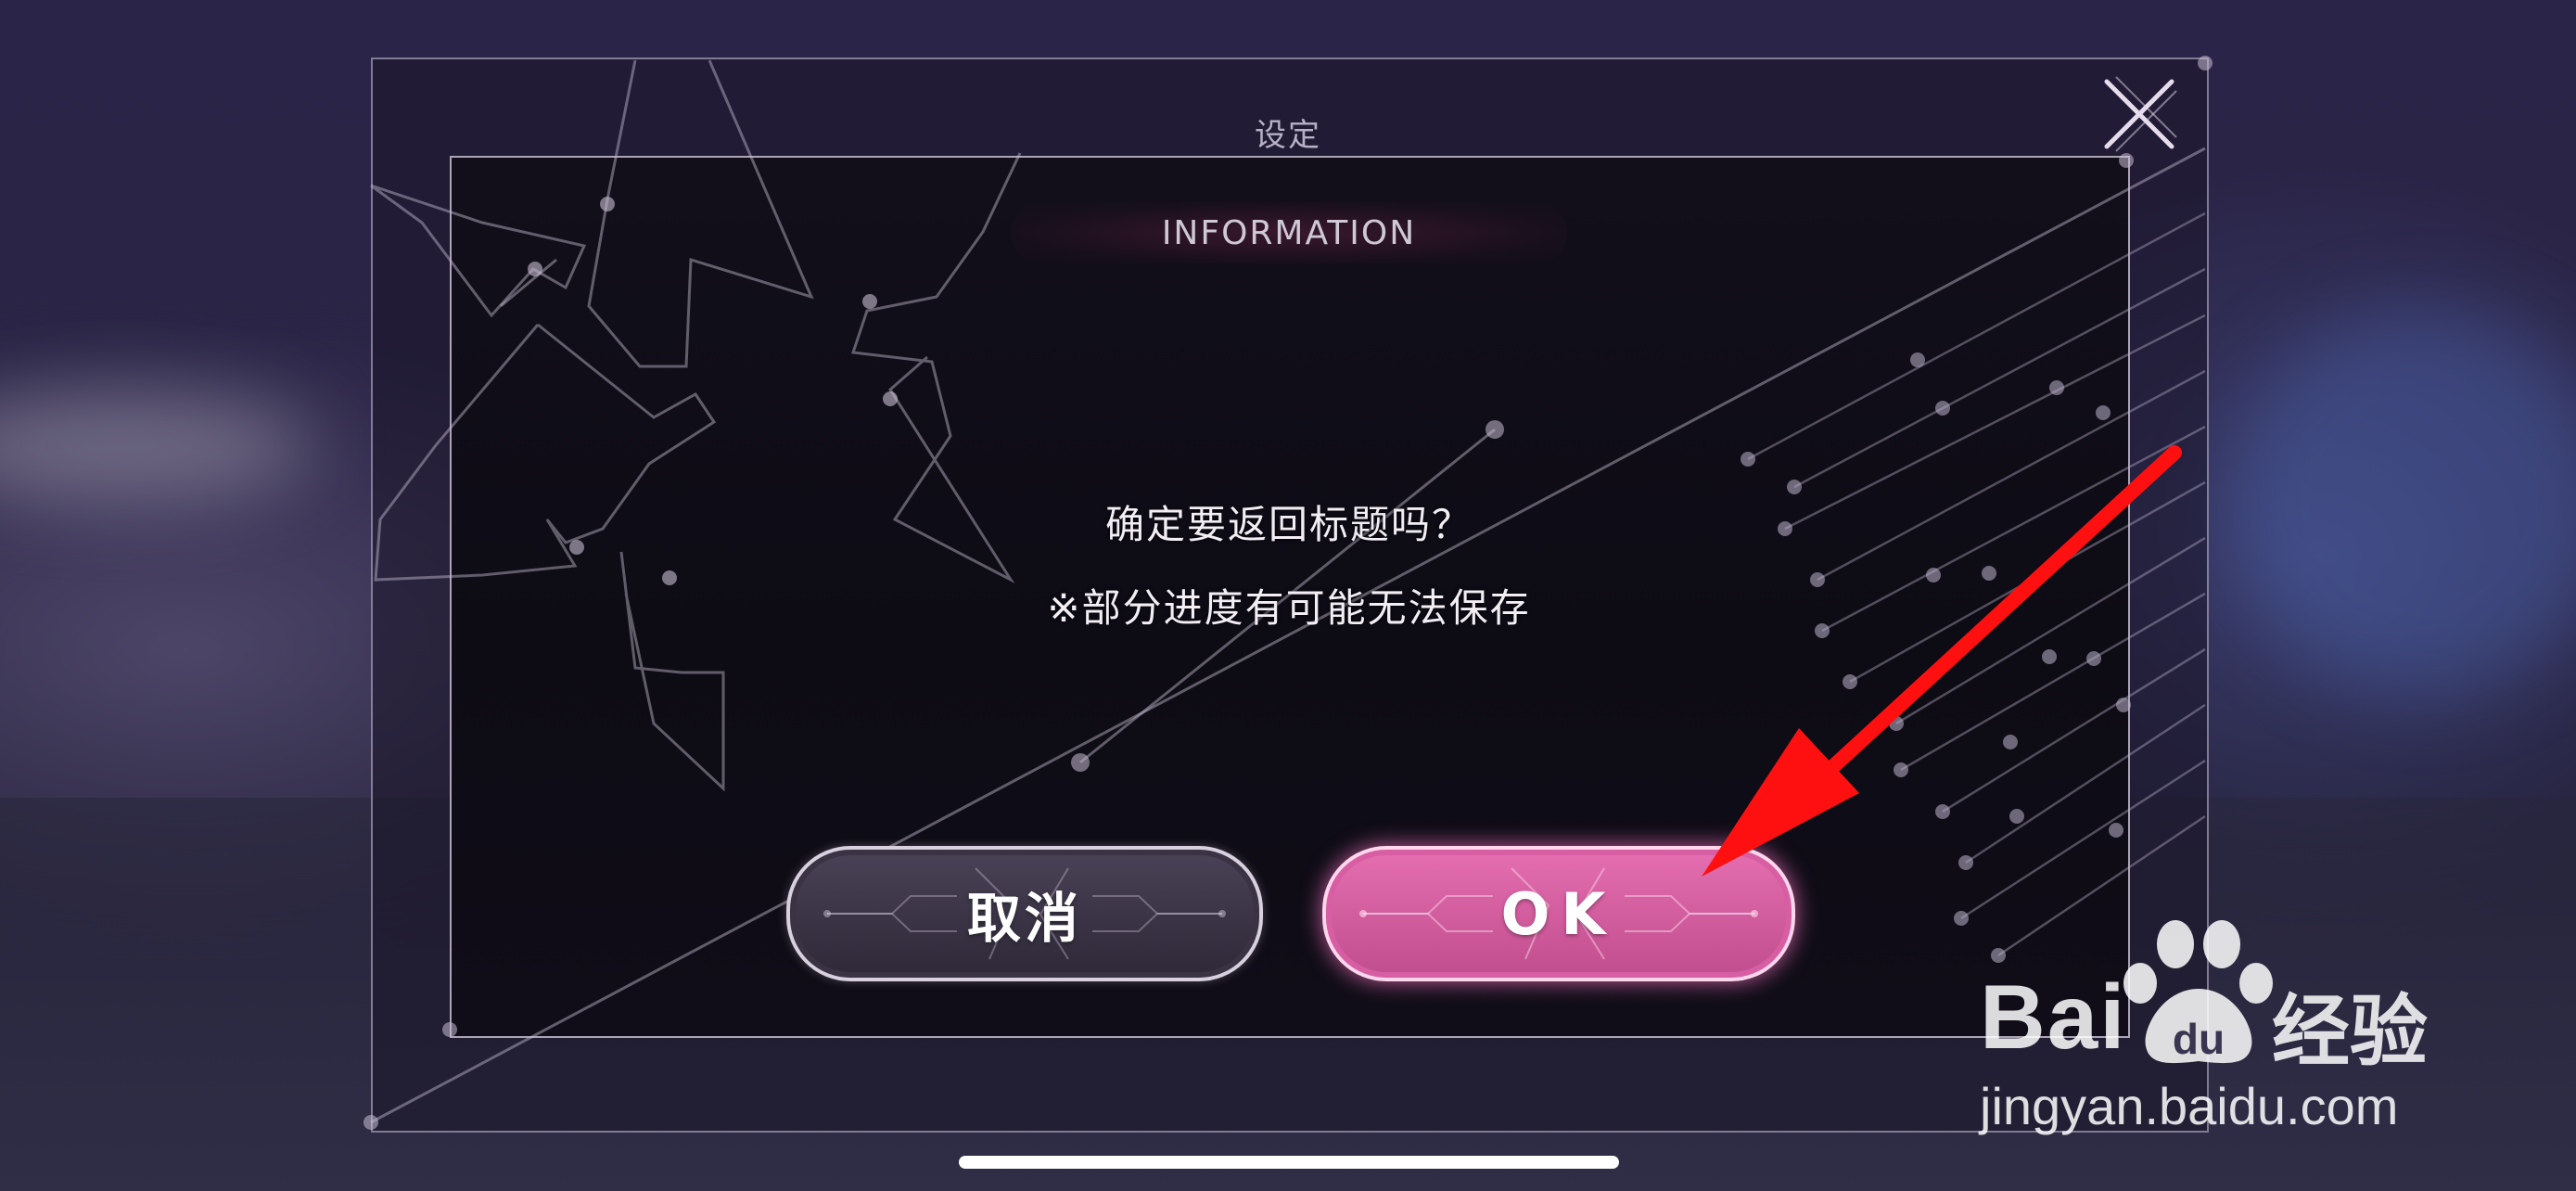 This screenshot has width=2576, height=1191. Describe the element at coordinates (1289, 608) in the screenshot. I see `warning-message: ※部分进度有可能无法保存` at that location.